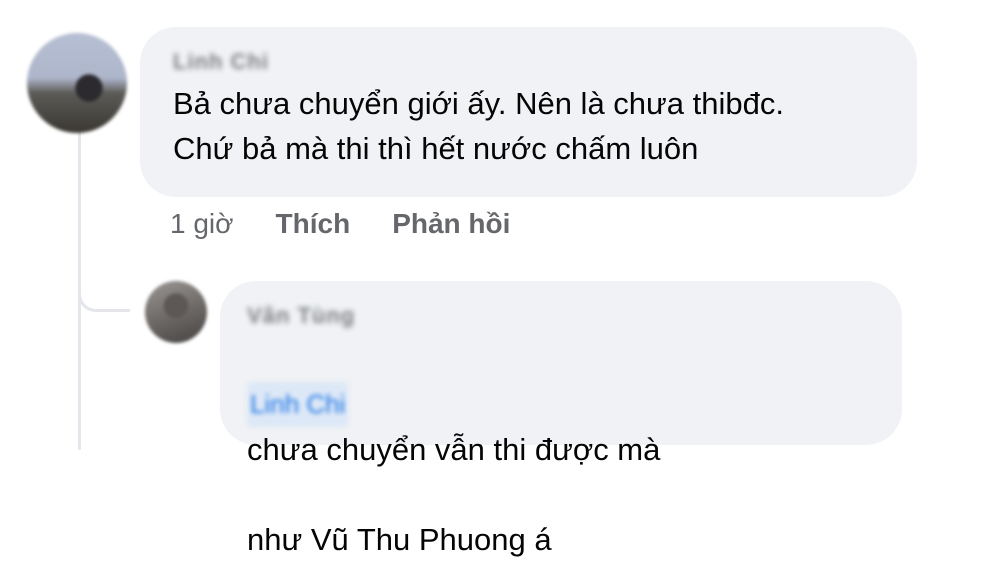  Describe the element at coordinates (221, 62) in the screenshot. I see `comment-author-name: Linh Chi` at that location.